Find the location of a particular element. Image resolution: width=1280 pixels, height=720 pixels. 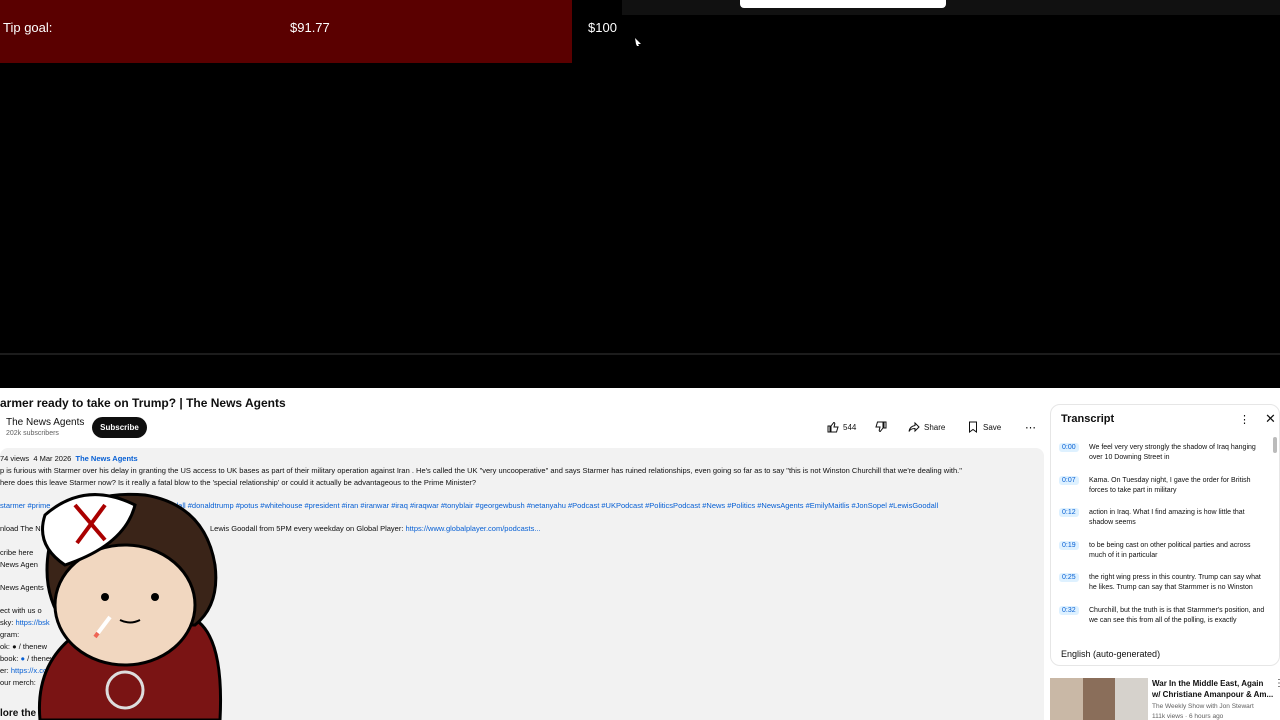

description-meta: 74 views 4 Mar 2026 The News Agents is located at coordinates (69, 458).